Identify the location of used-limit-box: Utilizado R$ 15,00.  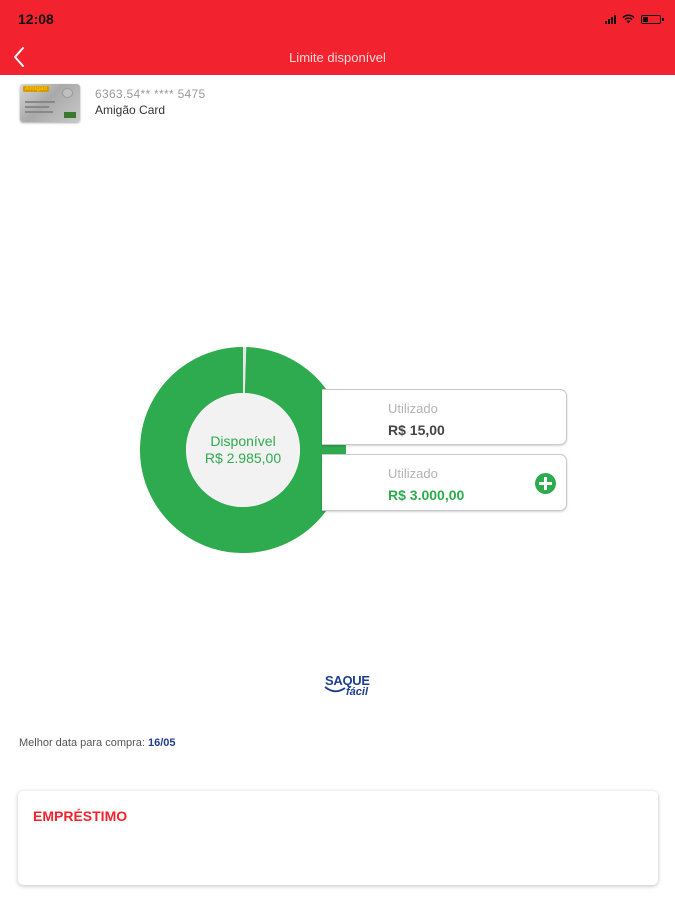
(444, 417).